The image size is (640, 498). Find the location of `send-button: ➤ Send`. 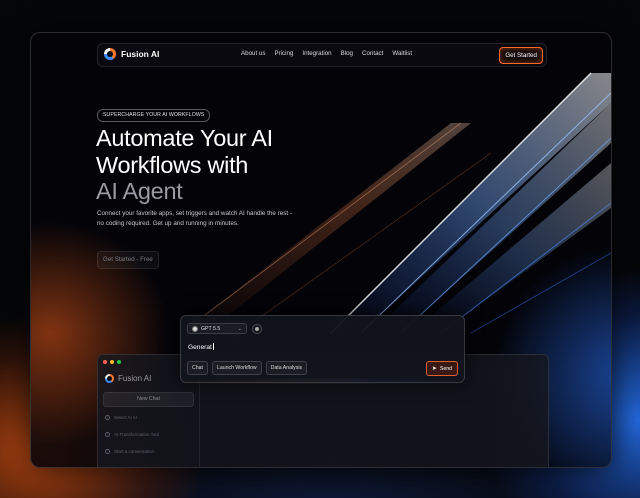

send-button: ➤ Send is located at coordinates (441, 368).